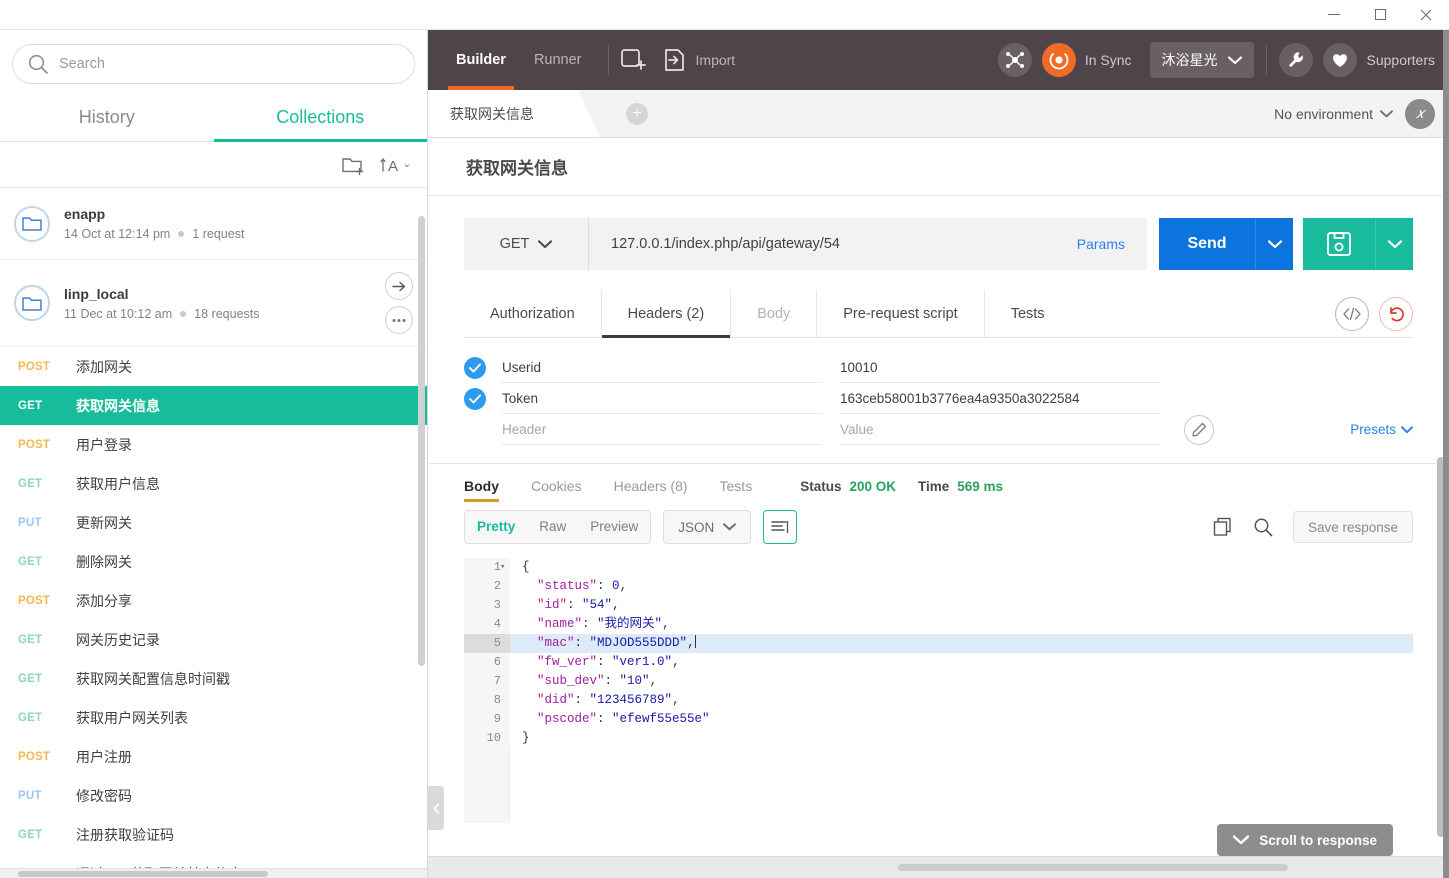  Describe the element at coordinates (1352, 527) in the screenshot. I see `save-response-button: Save response` at that location.